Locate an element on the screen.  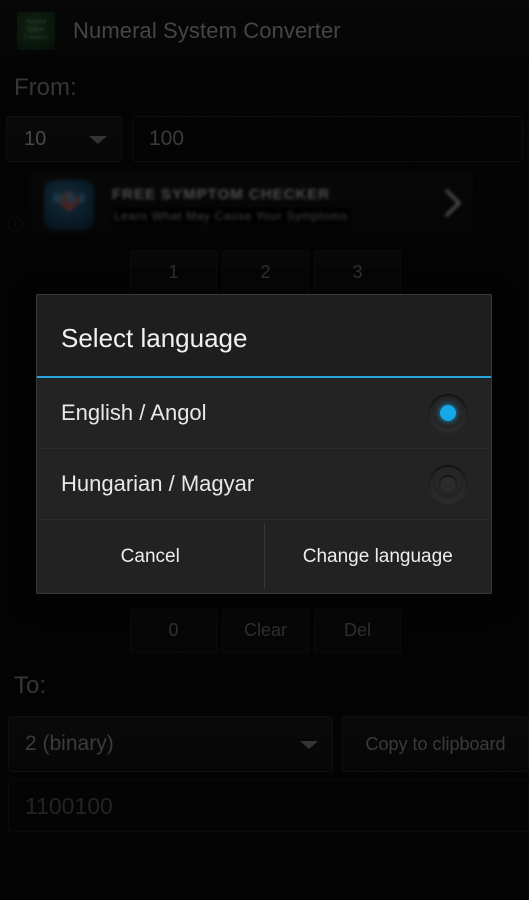
dialog-button-row: Cancel Change language is located at coordinates (264, 556).